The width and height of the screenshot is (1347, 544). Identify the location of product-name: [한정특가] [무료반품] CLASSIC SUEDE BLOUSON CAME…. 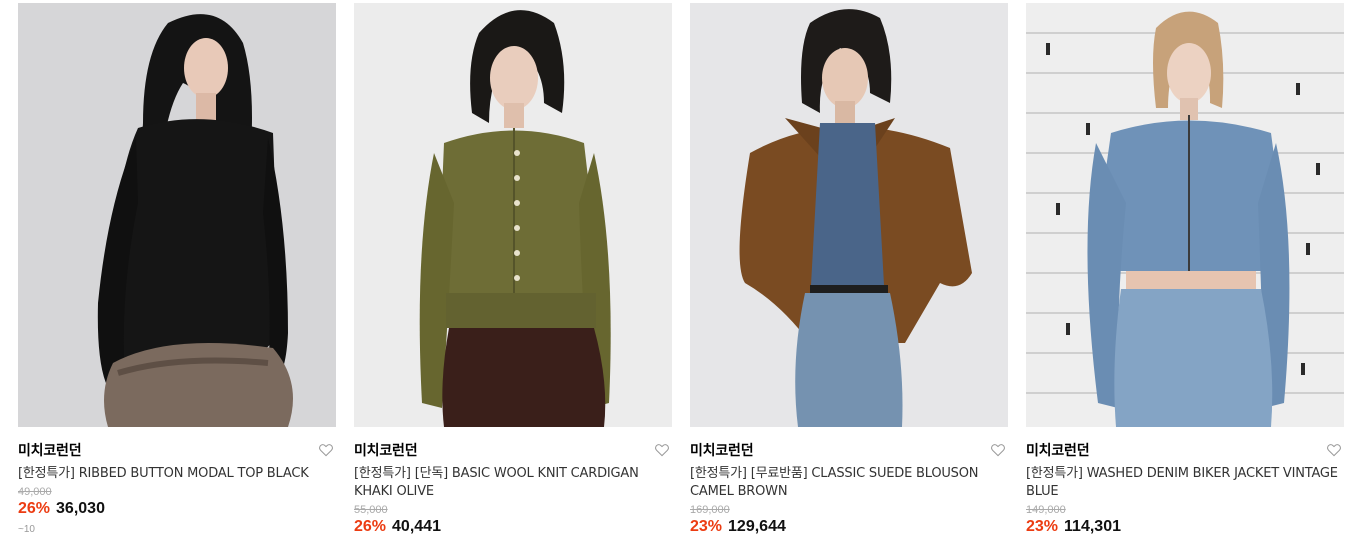
(849, 483).